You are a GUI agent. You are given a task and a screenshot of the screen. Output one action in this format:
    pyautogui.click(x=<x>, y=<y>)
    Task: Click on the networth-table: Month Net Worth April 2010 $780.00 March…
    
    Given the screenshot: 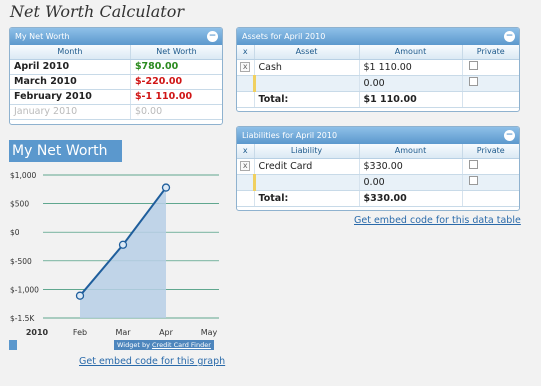 What is the action you would take?
    pyautogui.click(x=116, y=82)
    